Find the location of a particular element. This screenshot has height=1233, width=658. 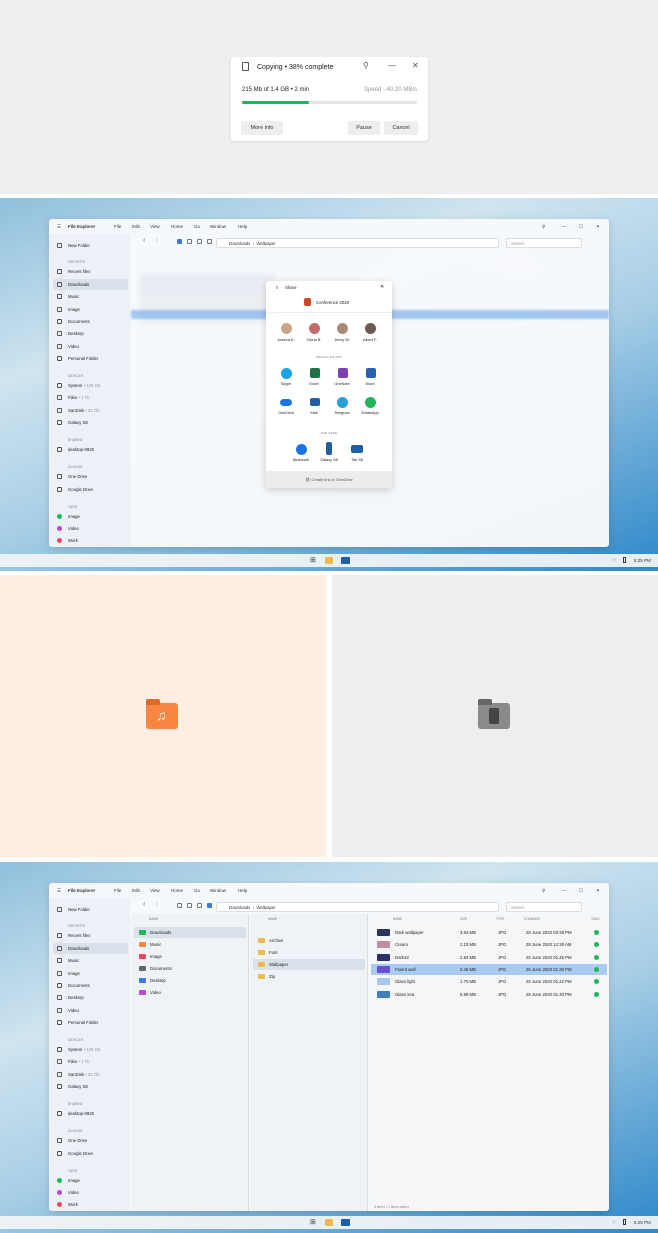

contact-jenny: Jenny W. is located at coordinates (342, 340).